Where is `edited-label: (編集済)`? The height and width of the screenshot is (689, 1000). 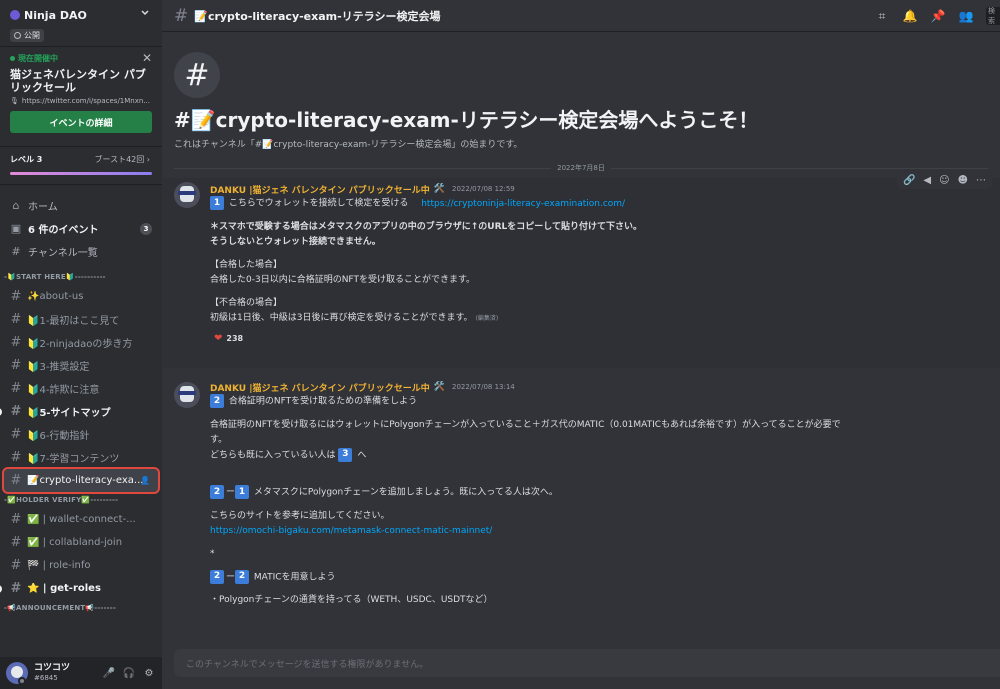 edited-label: (編集済) is located at coordinates (487, 318).